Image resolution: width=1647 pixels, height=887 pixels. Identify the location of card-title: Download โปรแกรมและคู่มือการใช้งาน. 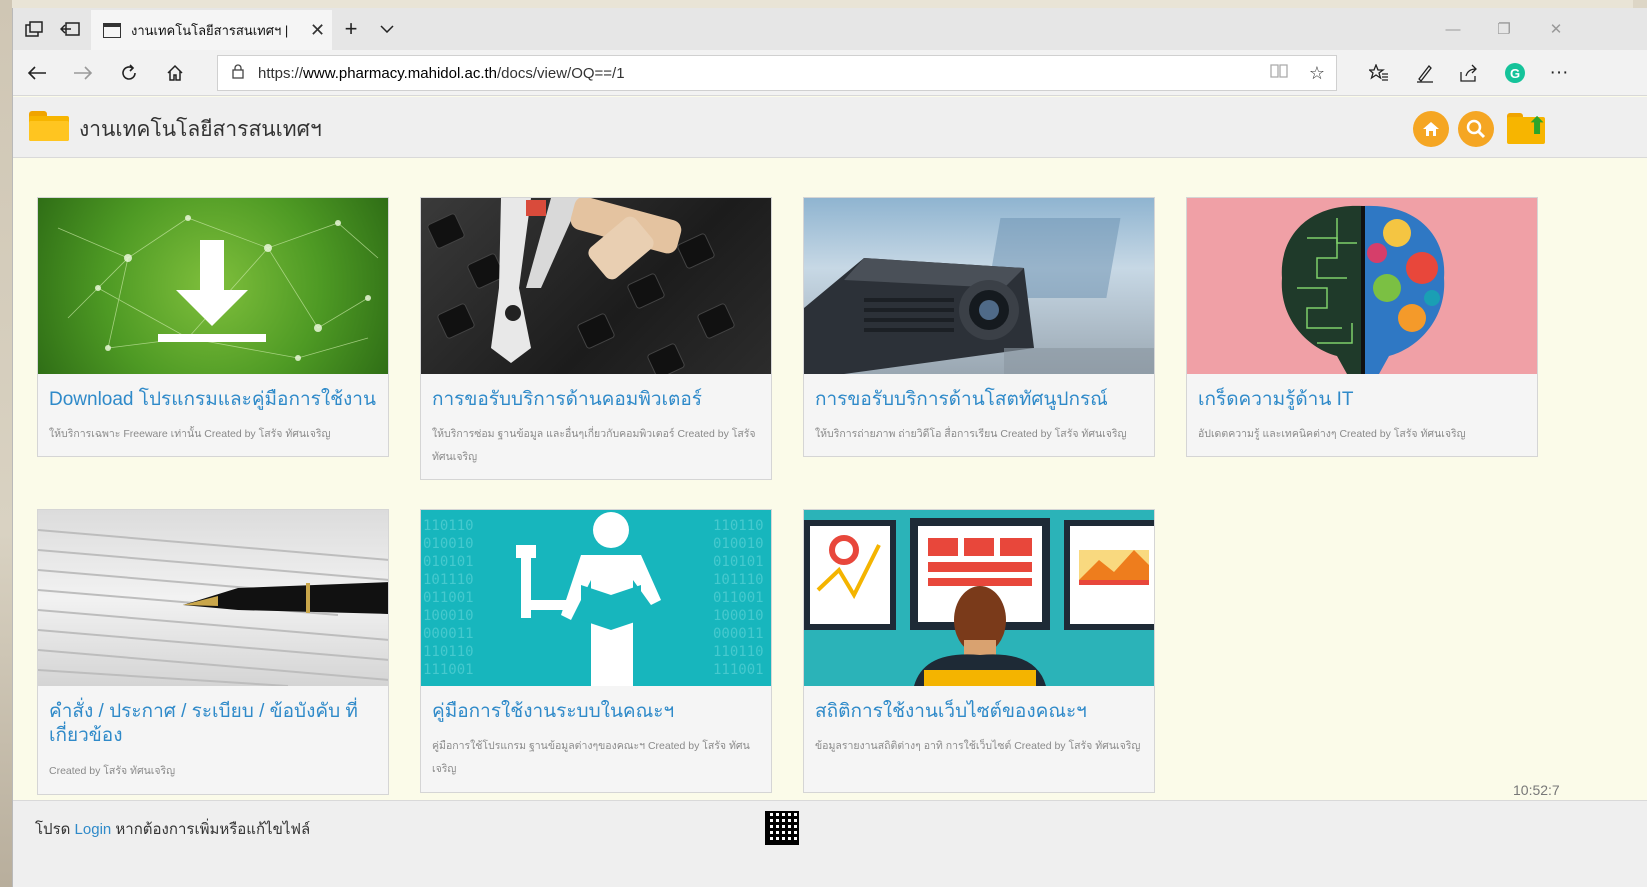
(213, 400).